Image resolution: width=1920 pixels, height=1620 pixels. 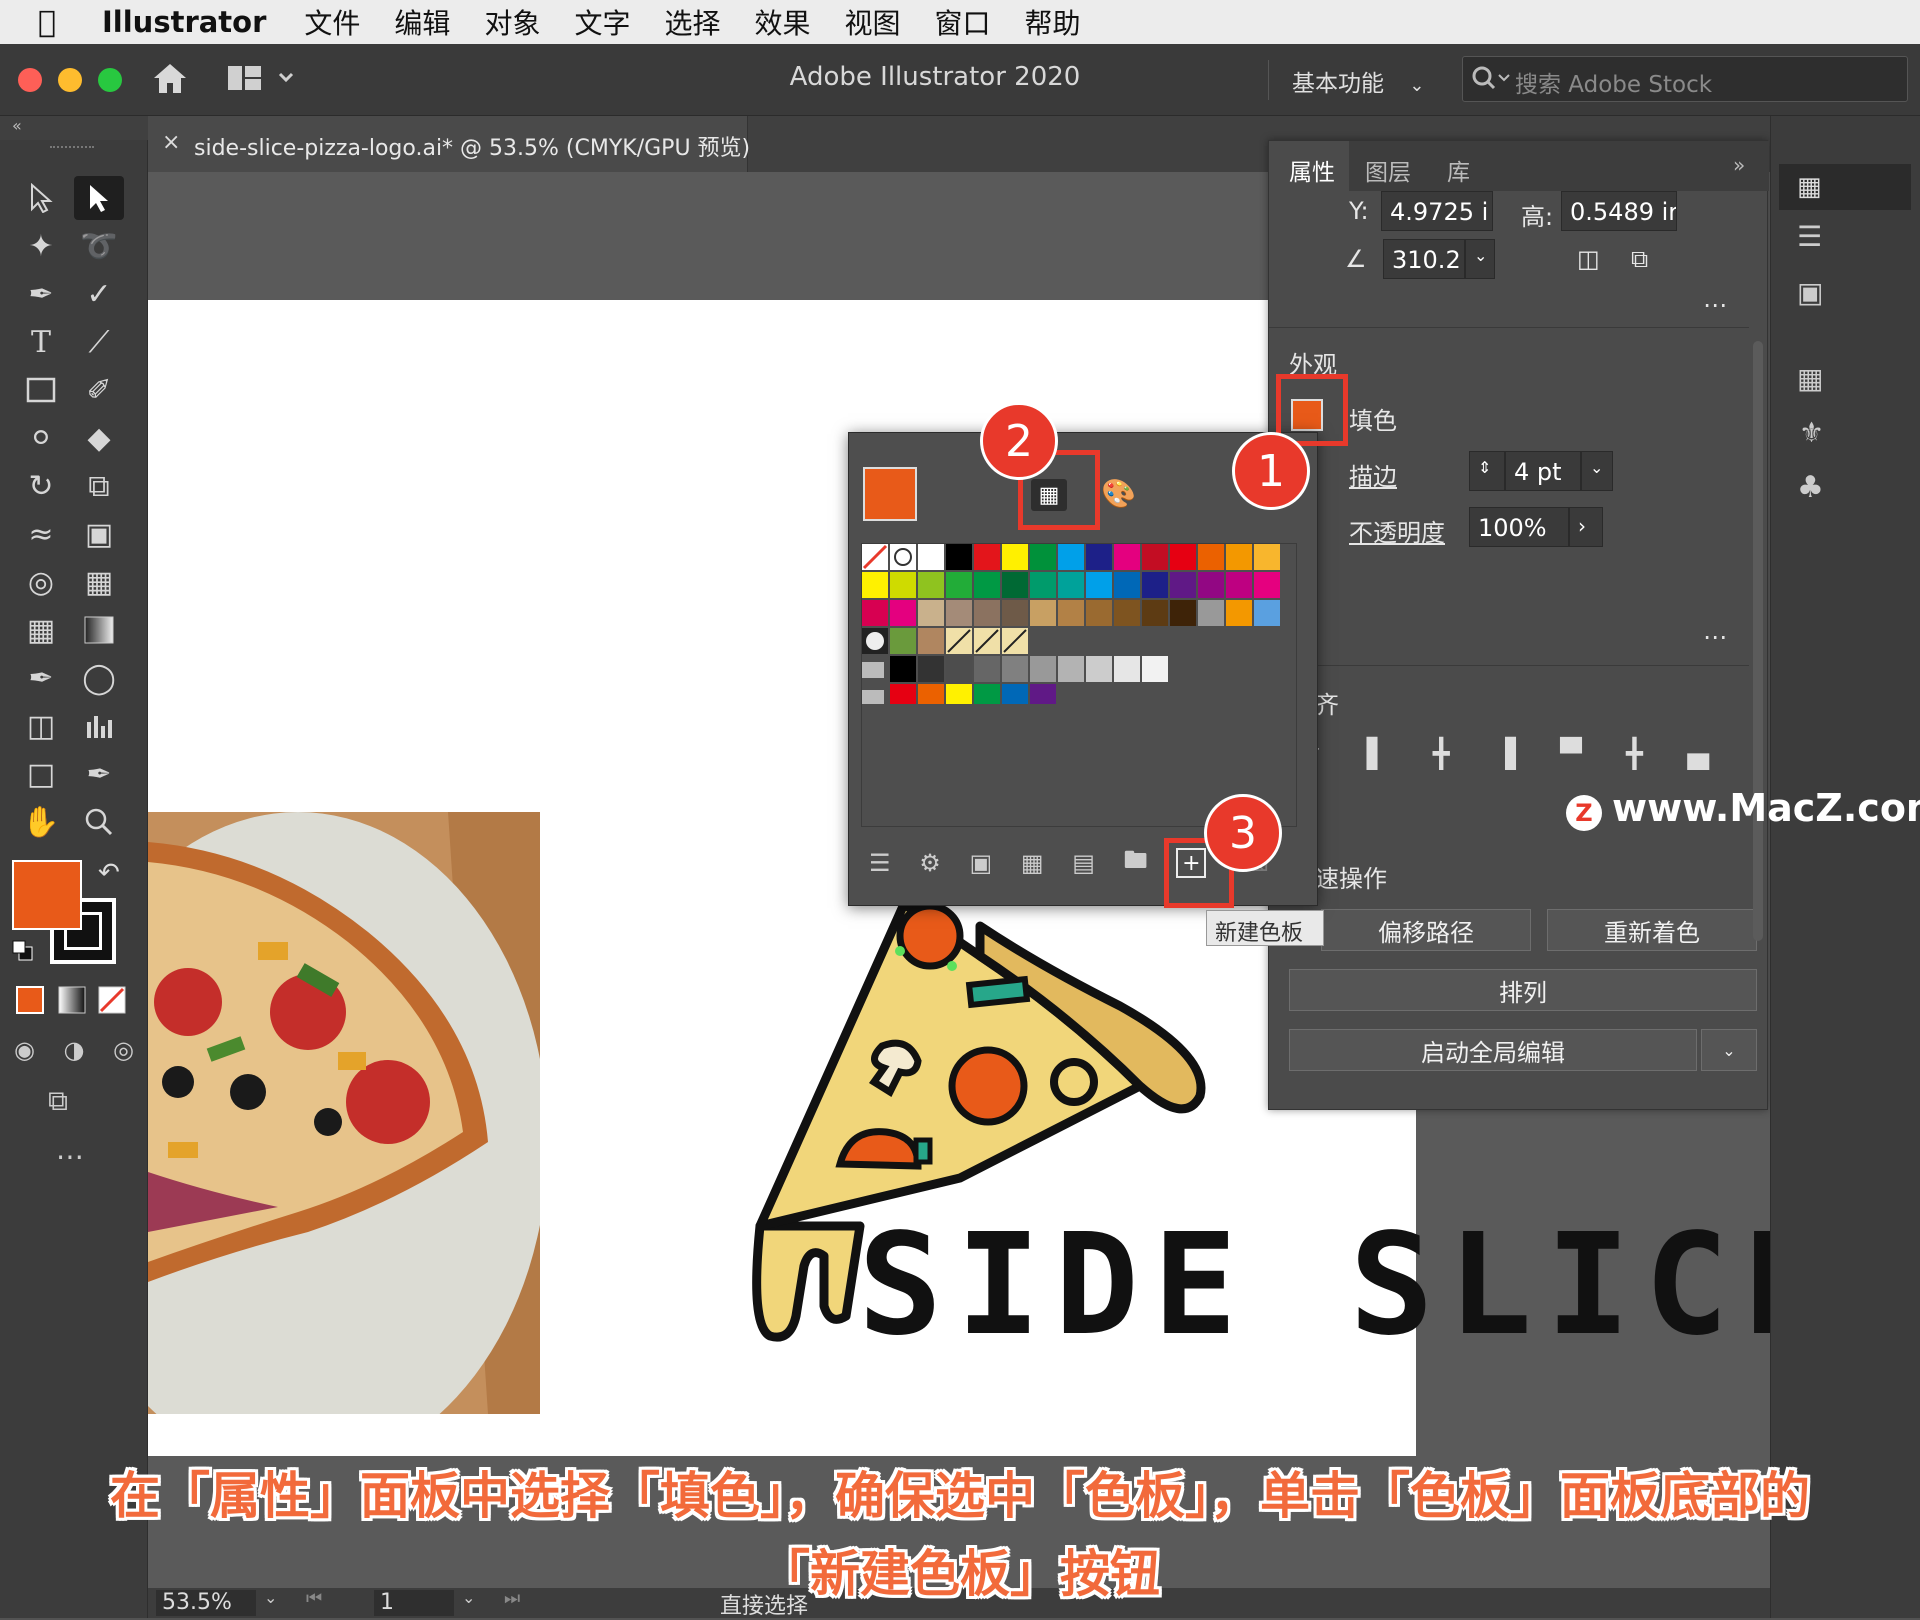 What do you see at coordinates (1571, 755) in the screenshot?
I see `align-top-icon: ▀` at bounding box center [1571, 755].